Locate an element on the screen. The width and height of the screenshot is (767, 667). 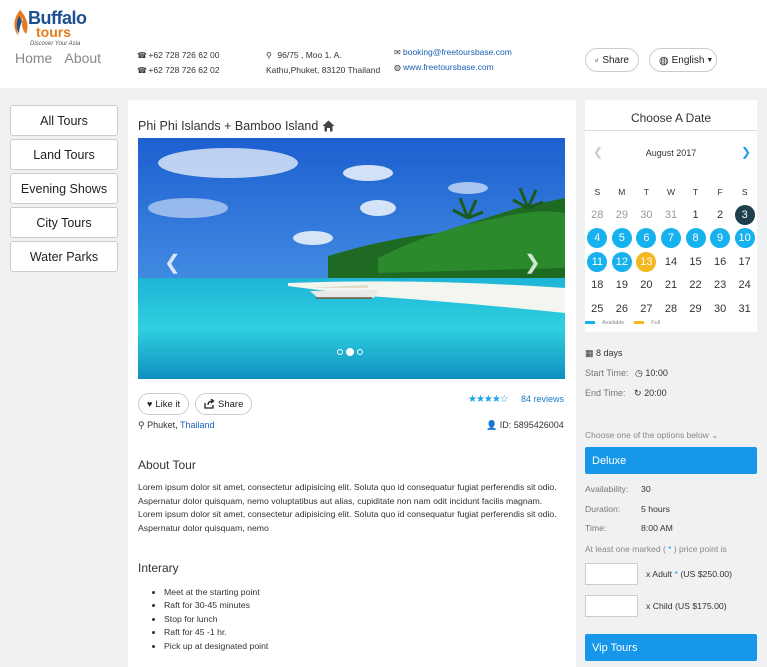
carousel-indicators is located at coordinates (350, 352).